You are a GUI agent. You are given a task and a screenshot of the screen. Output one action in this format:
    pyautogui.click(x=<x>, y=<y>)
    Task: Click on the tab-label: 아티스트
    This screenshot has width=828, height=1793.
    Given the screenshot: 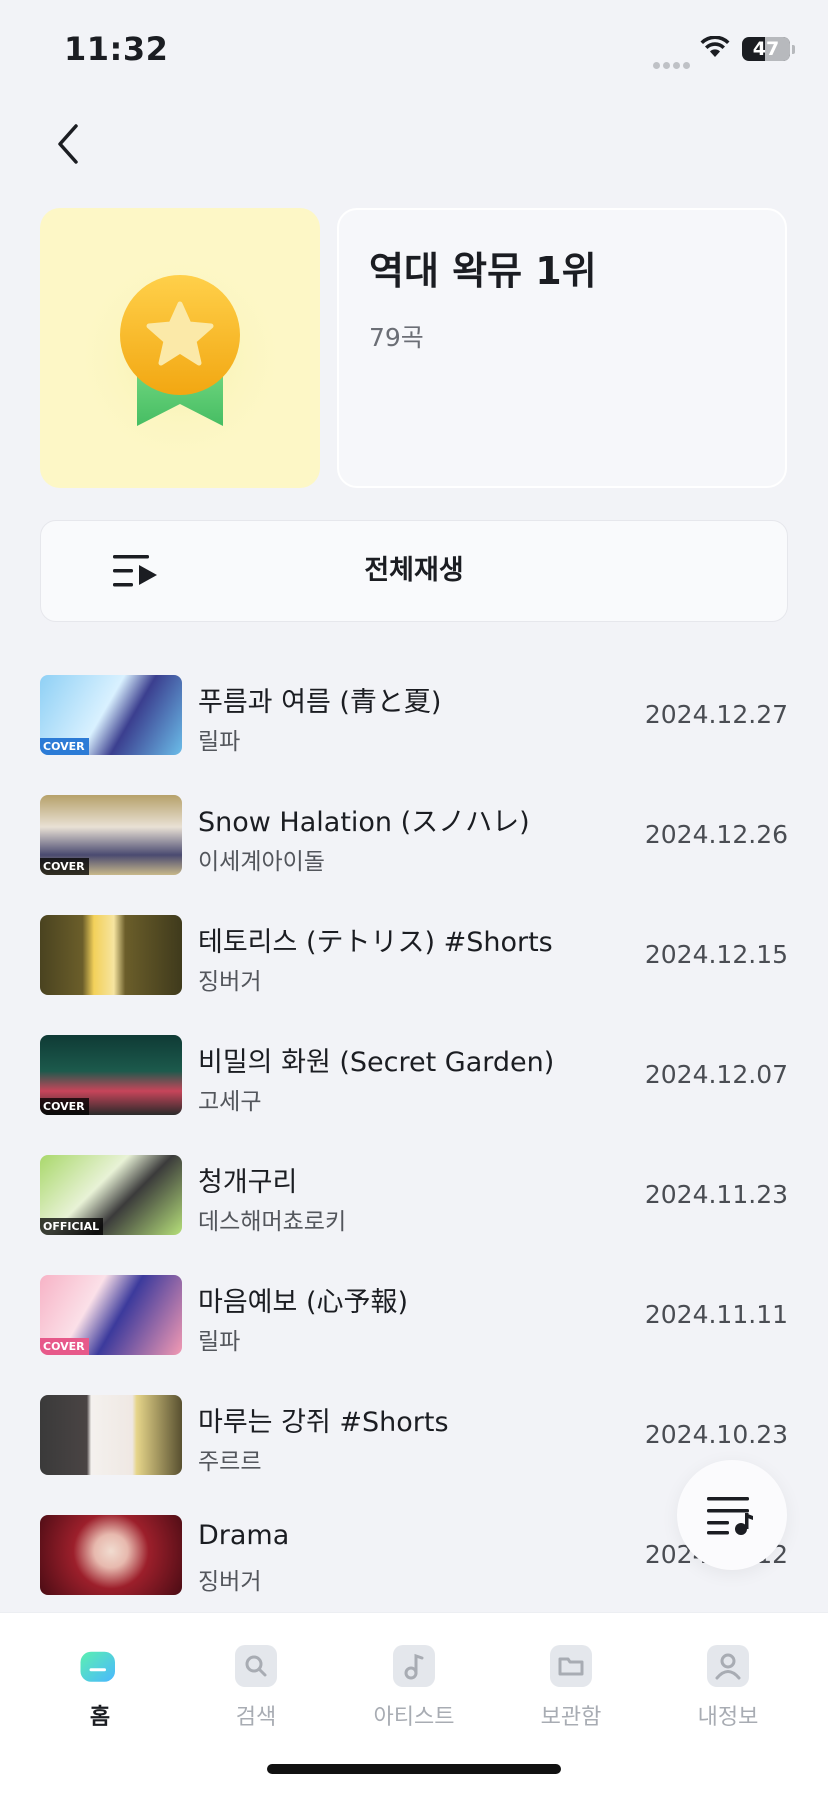 What is the action you would take?
    pyautogui.click(x=414, y=1717)
    